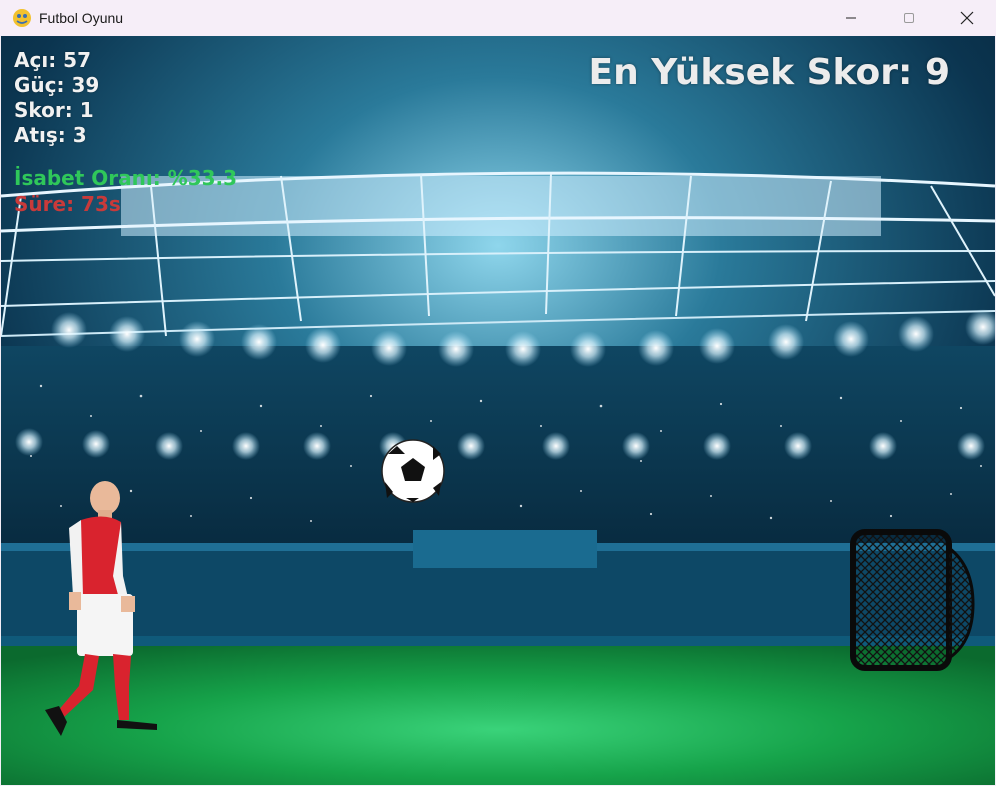 The width and height of the screenshot is (996, 786). I want to click on close-icon, so click(967, 18).